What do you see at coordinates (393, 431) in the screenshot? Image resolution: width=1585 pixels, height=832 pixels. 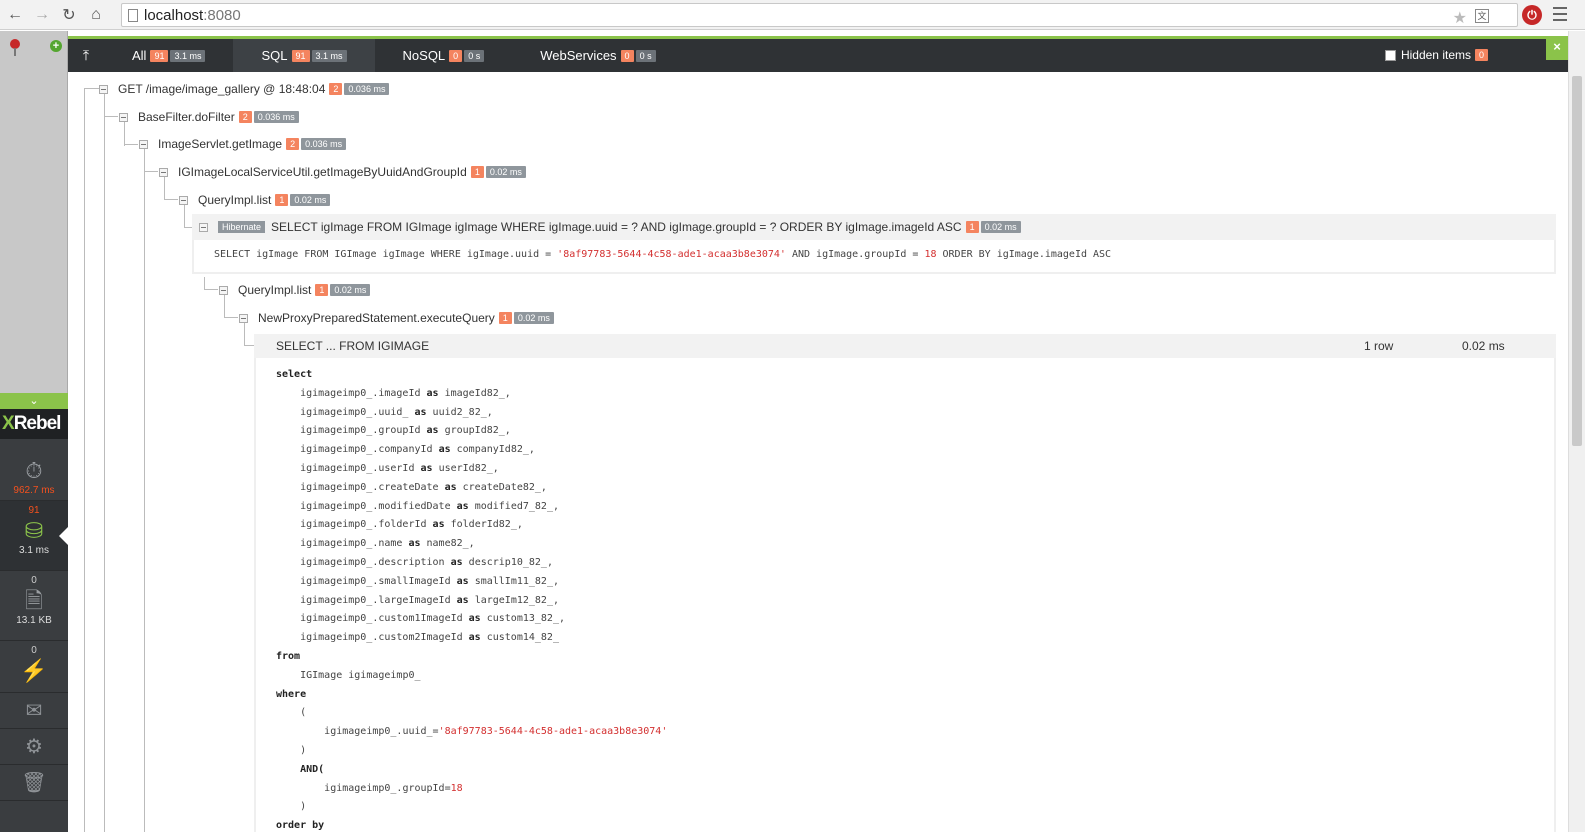 I see `sql-column-line: igimageimp0_.groupId as groupId82_,` at bounding box center [393, 431].